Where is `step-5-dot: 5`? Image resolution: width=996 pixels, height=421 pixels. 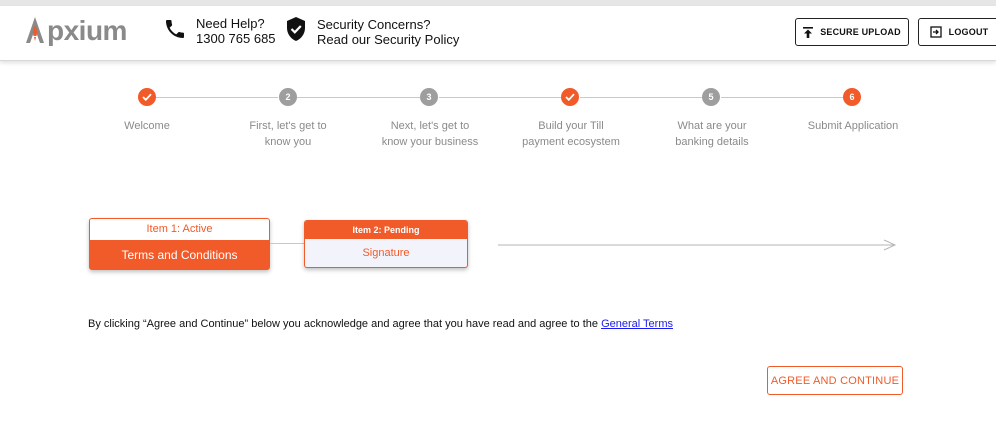 step-5-dot: 5 is located at coordinates (711, 97).